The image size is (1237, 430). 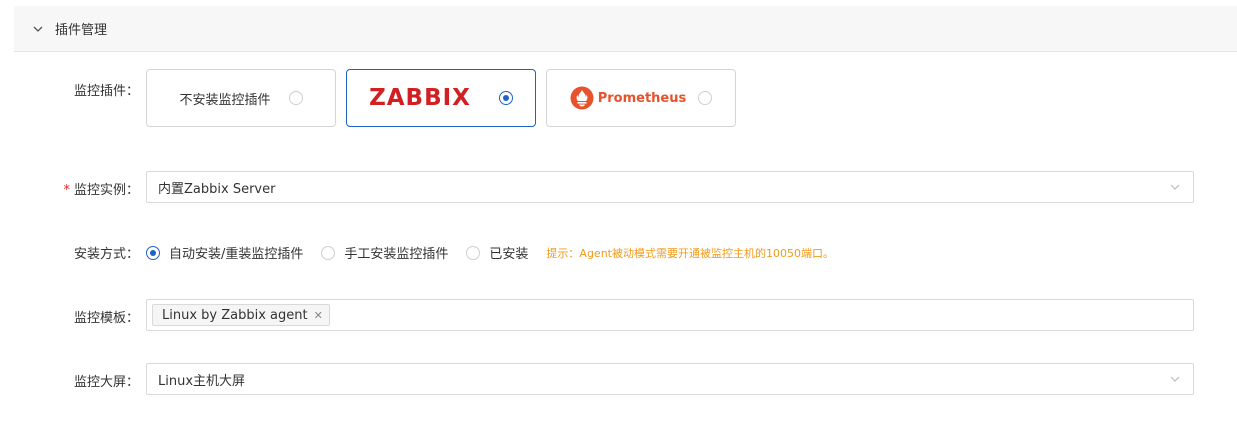 I want to click on install-option-manual-label: 手工安装监控插件, so click(x=396, y=254).